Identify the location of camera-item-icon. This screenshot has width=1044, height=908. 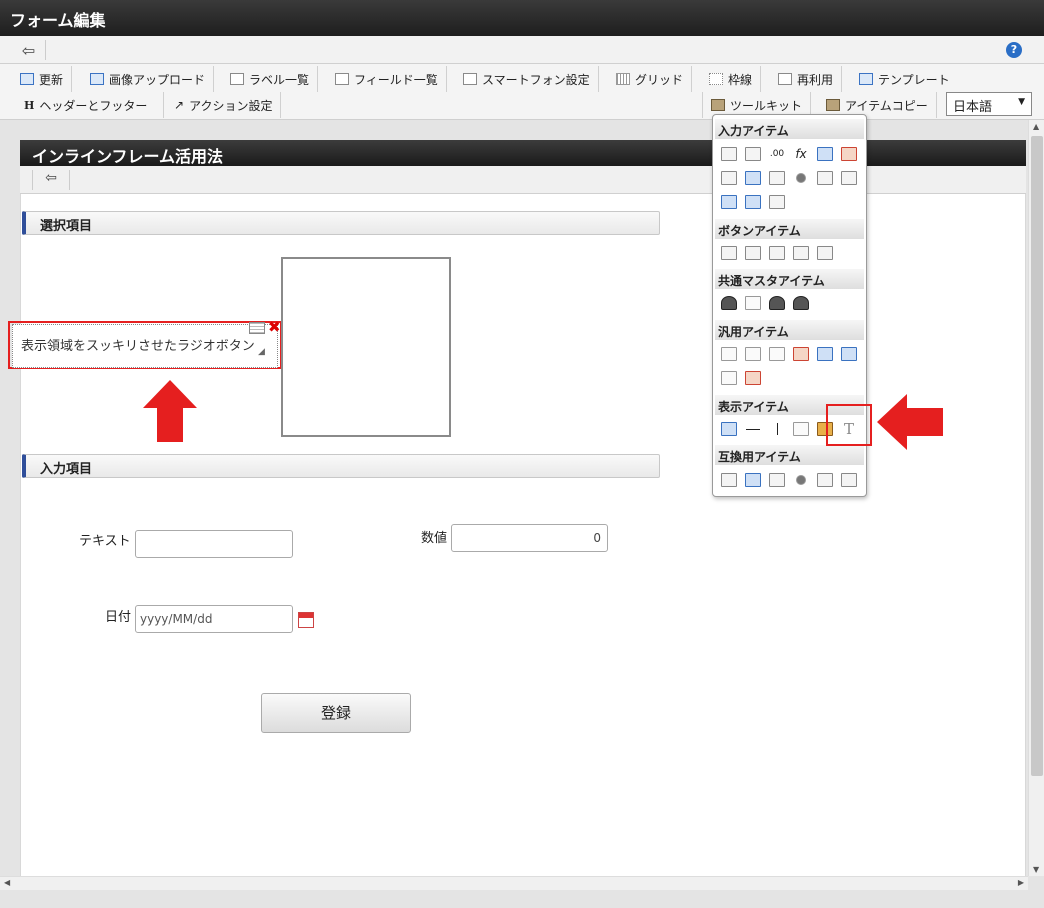
(777, 354).